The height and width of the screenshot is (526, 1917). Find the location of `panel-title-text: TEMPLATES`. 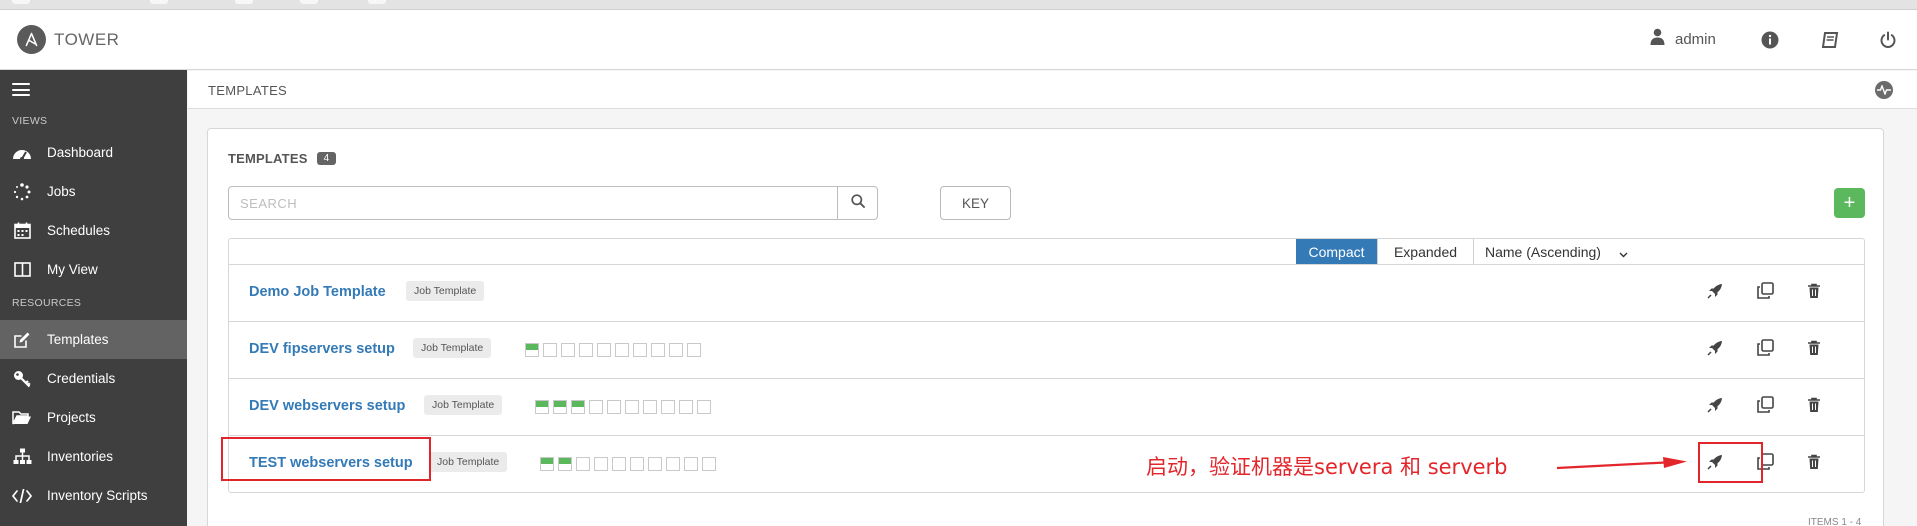

panel-title-text: TEMPLATES is located at coordinates (268, 158).